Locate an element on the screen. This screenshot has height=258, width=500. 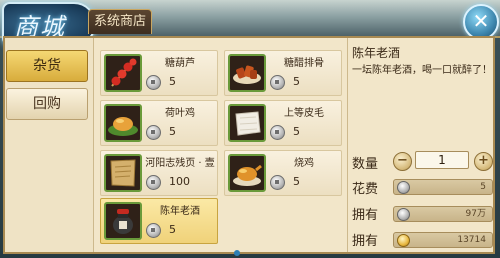
item-price: 100 is located at coordinates (179, 181).